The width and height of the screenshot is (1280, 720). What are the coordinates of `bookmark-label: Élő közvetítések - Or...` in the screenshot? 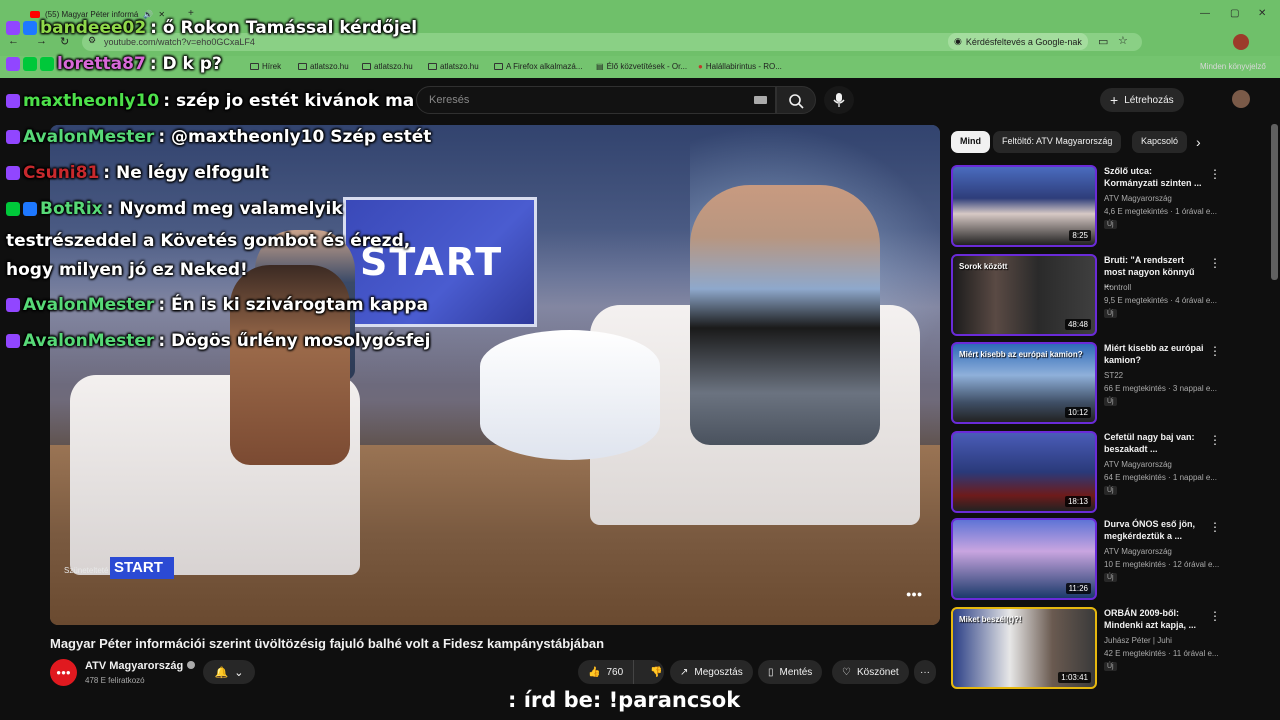 It's located at (647, 66).